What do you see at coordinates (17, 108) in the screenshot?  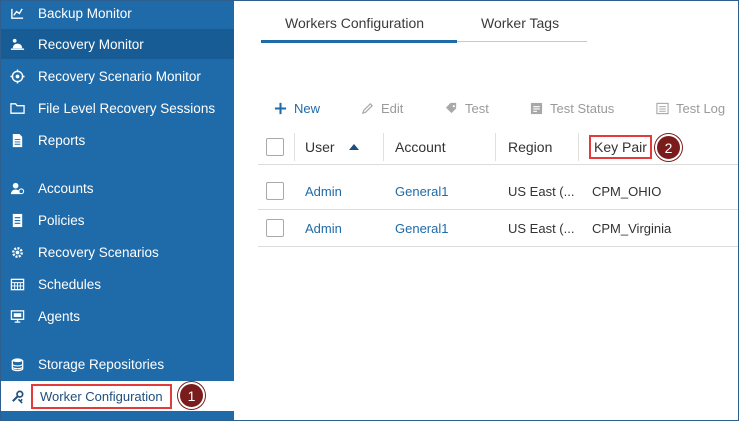 I see `folder-icon` at bounding box center [17, 108].